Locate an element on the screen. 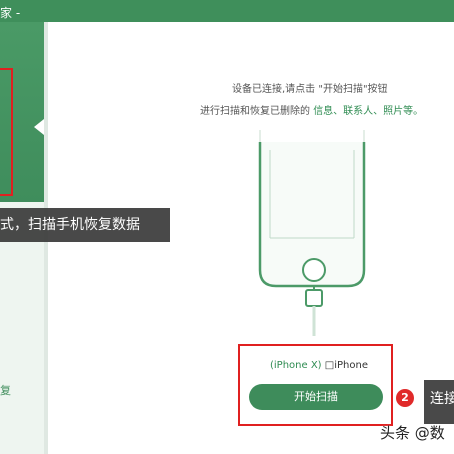 The height and width of the screenshot is (454, 454). watermark: 头条 @数 is located at coordinates (412, 433).